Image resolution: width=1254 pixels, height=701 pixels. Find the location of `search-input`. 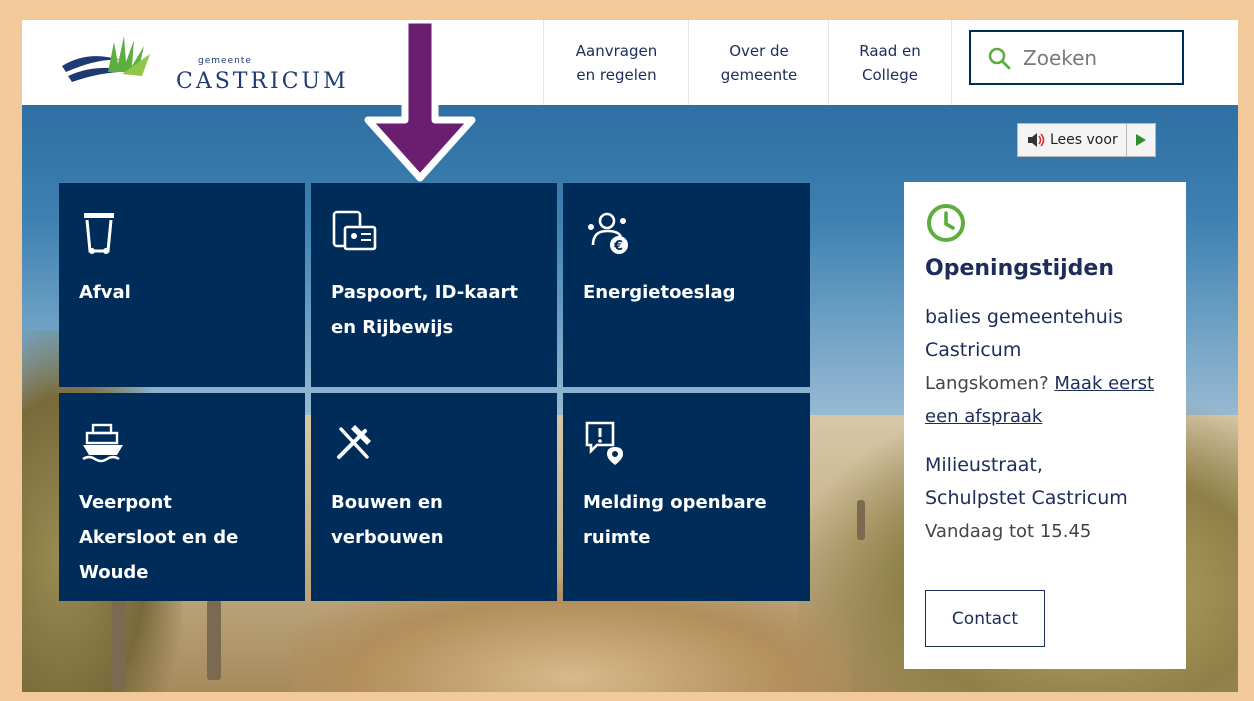

search-input is located at coordinates (1098, 57).